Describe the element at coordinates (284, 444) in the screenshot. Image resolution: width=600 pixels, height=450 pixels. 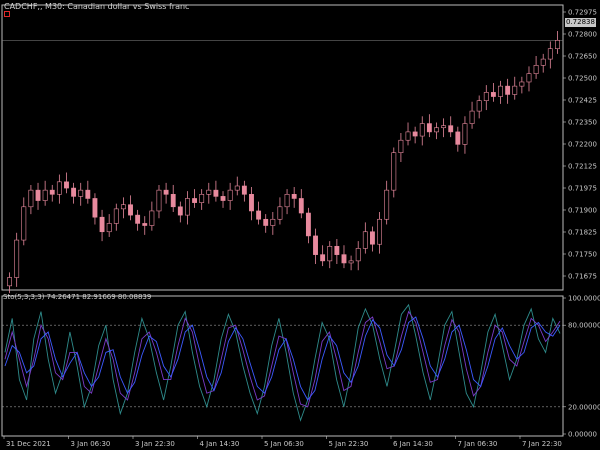
I see `time-tick-label: 5 Jan 06:30` at that location.